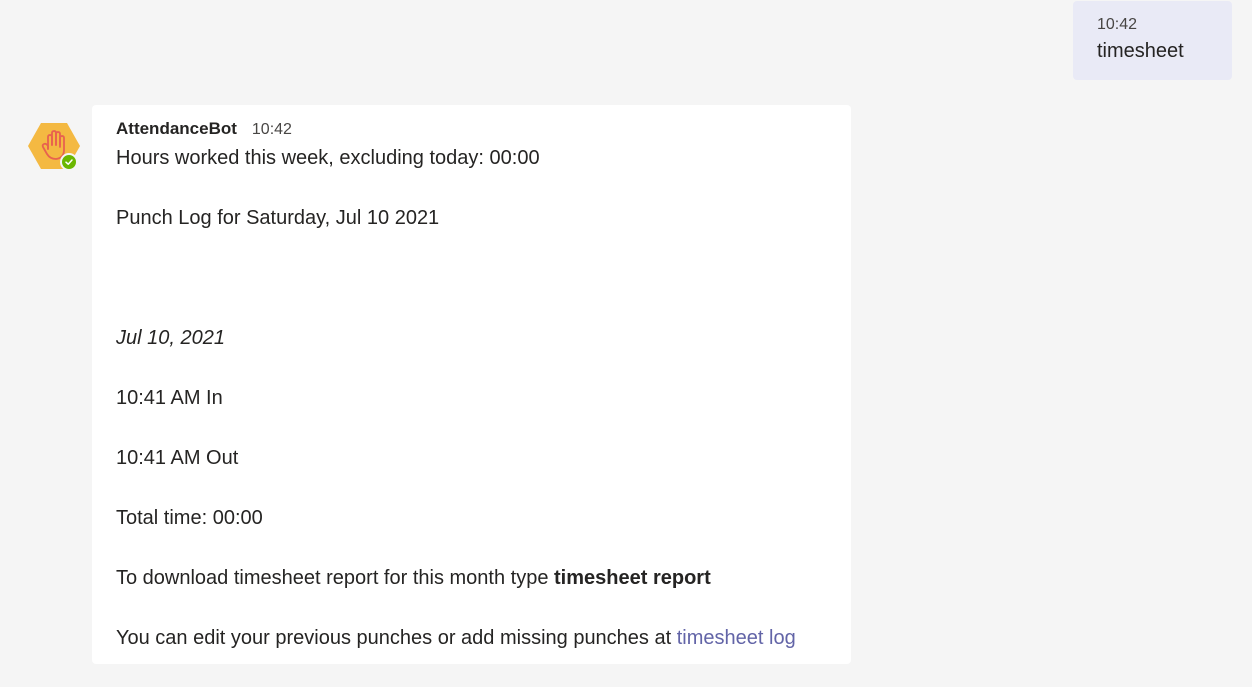 This screenshot has width=1252, height=687. I want to click on punch-date: Jul 10, 2021, so click(170, 338).